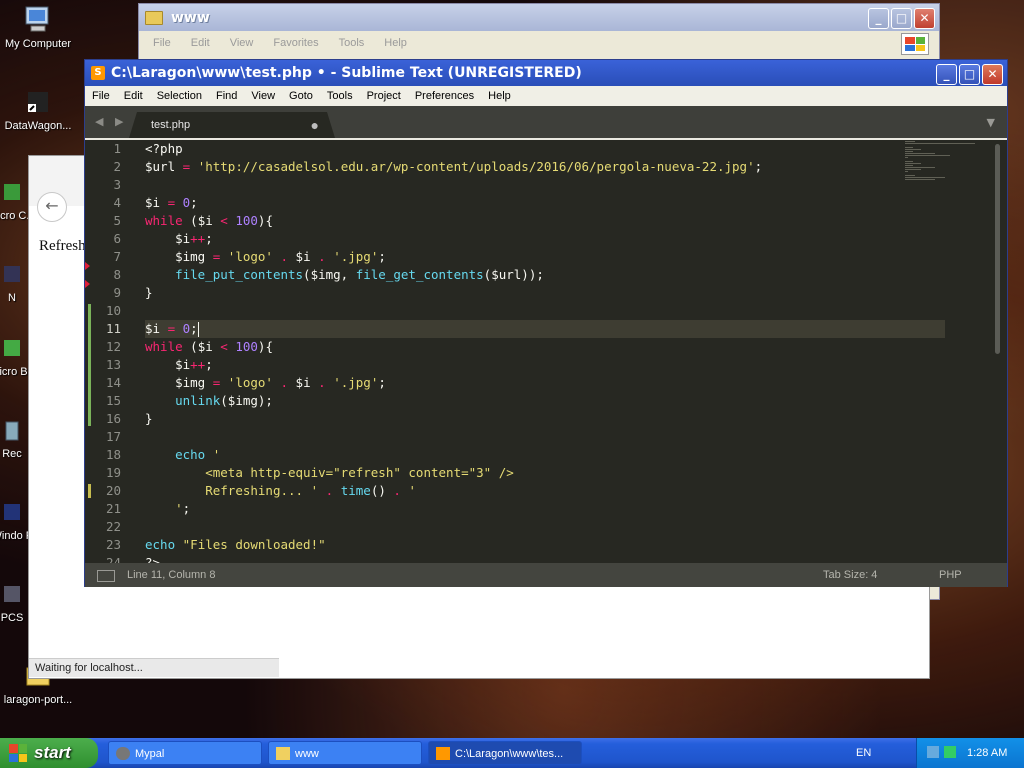 This screenshot has height=768, width=1024. Describe the element at coordinates (345, 753) in the screenshot. I see `taskbar-item-www: www` at that location.